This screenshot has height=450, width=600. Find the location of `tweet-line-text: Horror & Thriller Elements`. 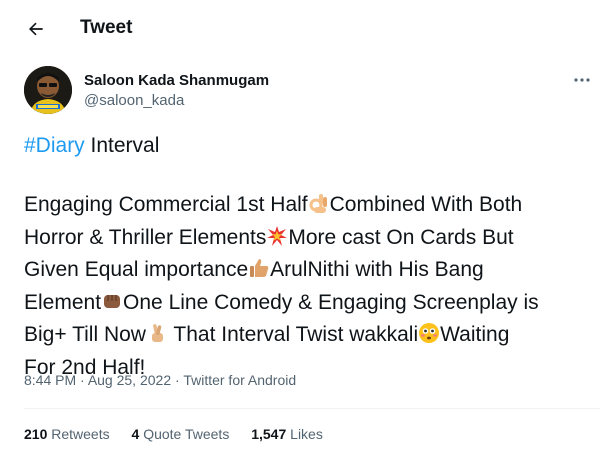

tweet-line-text: Horror & Thriller Elements is located at coordinates (145, 237).